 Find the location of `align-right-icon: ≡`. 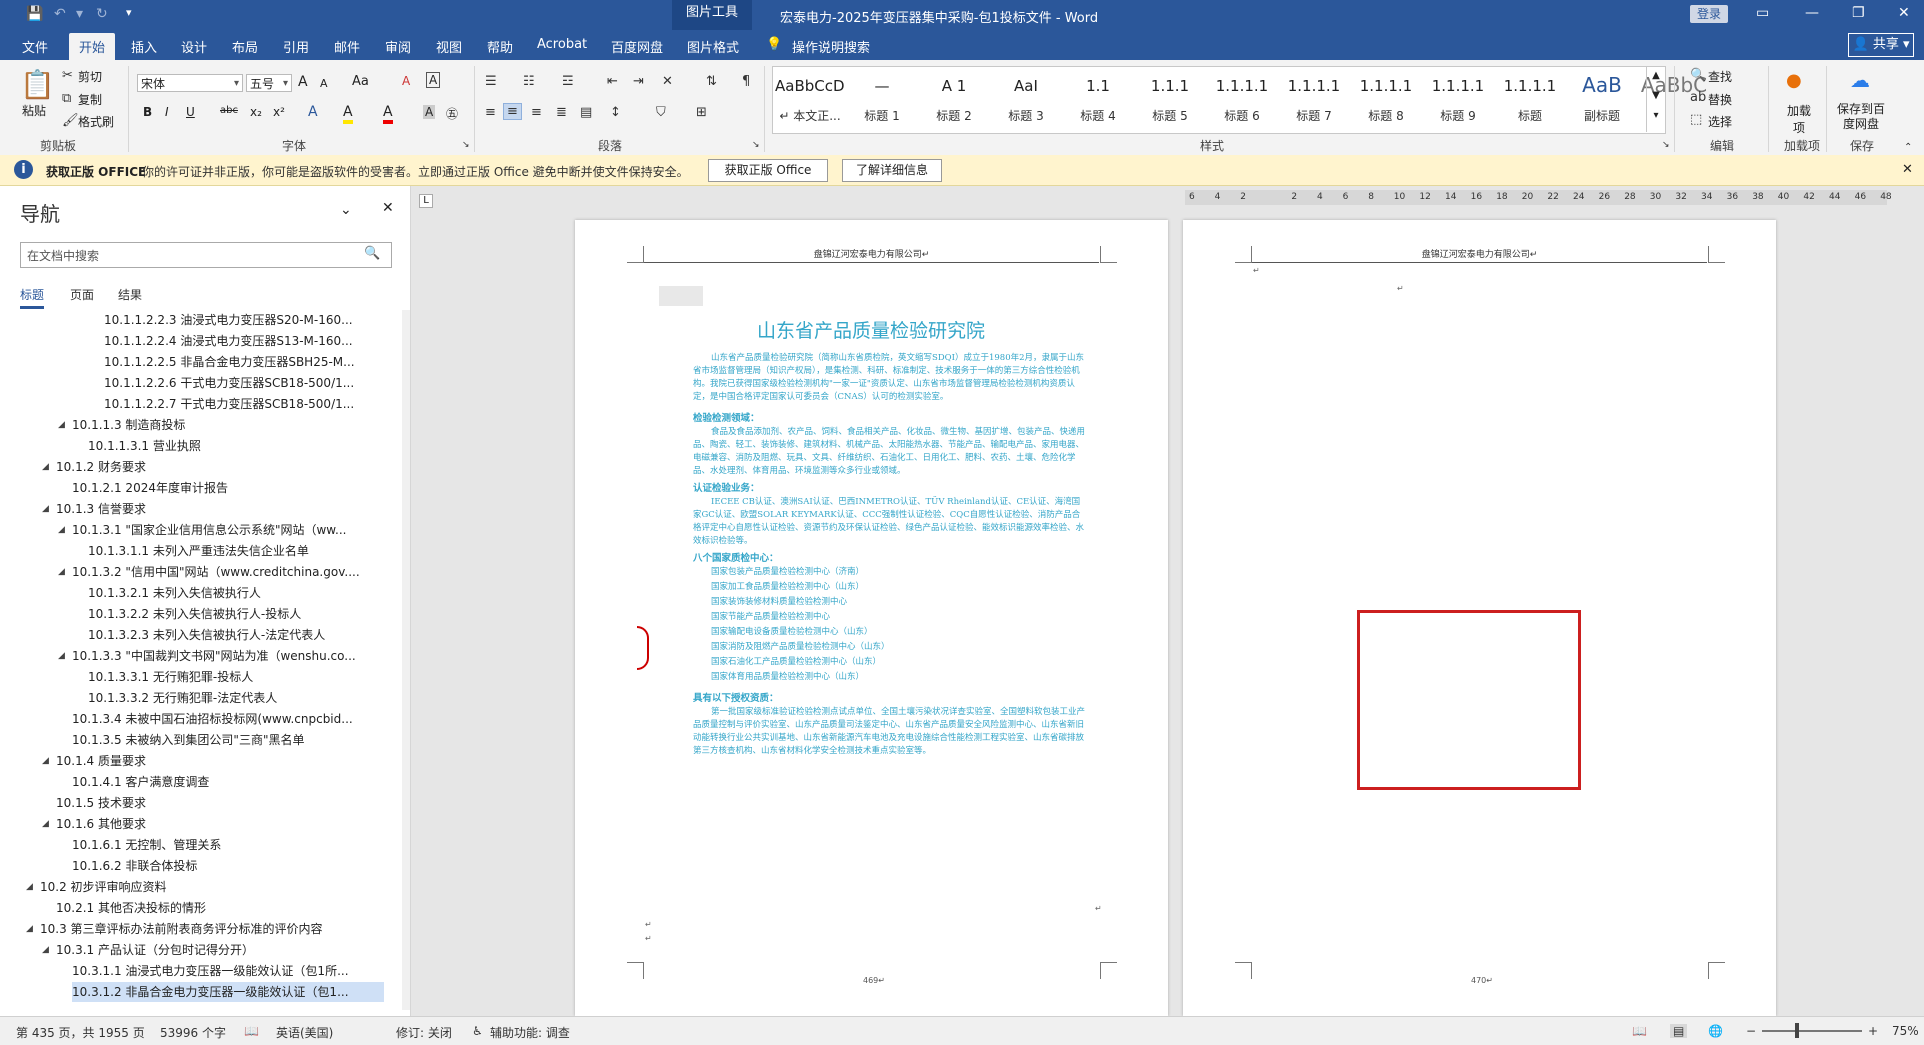

align-right-icon: ≡ is located at coordinates (536, 112).